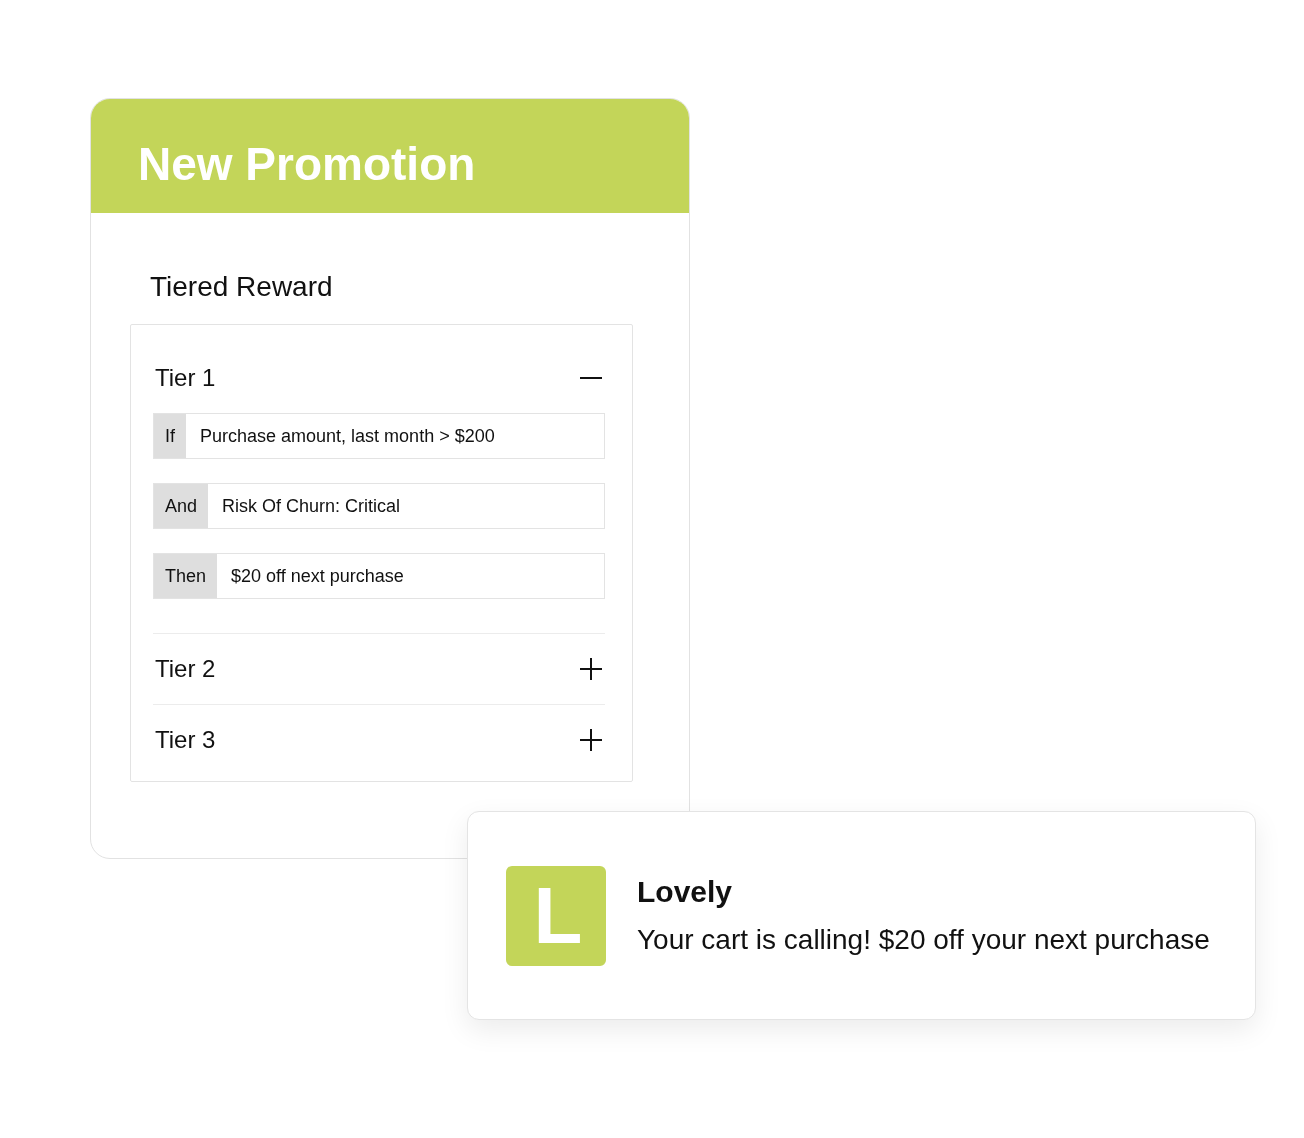 The height and width of the screenshot is (1138, 1304). I want to click on operator-label: And, so click(181, 506).